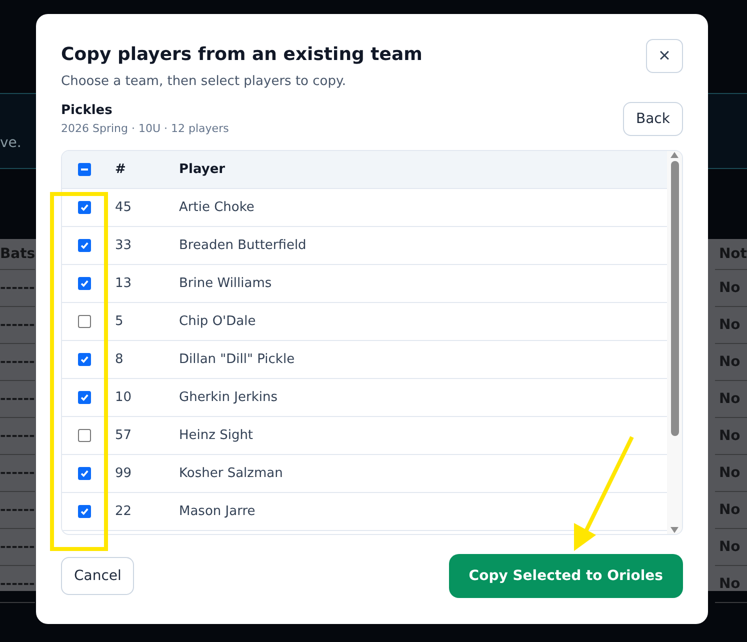  What do you see at coordinates (123, 245) in the screenshot?
I see `jersey-number: 33` at bounding box center [123, 245].